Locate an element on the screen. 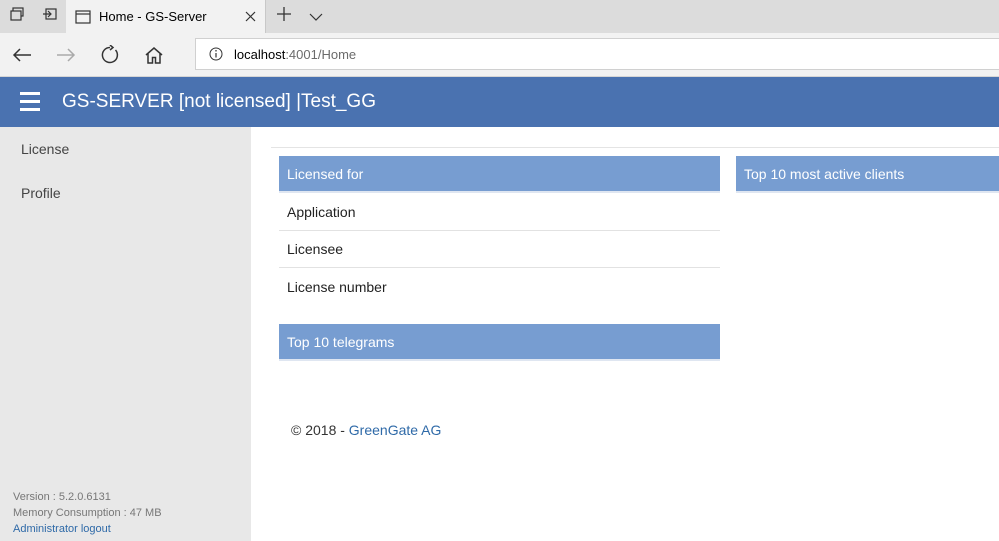 The image size is (999, 541). address-bar: localhost:4001/Home is located at coordinates (597, 54).